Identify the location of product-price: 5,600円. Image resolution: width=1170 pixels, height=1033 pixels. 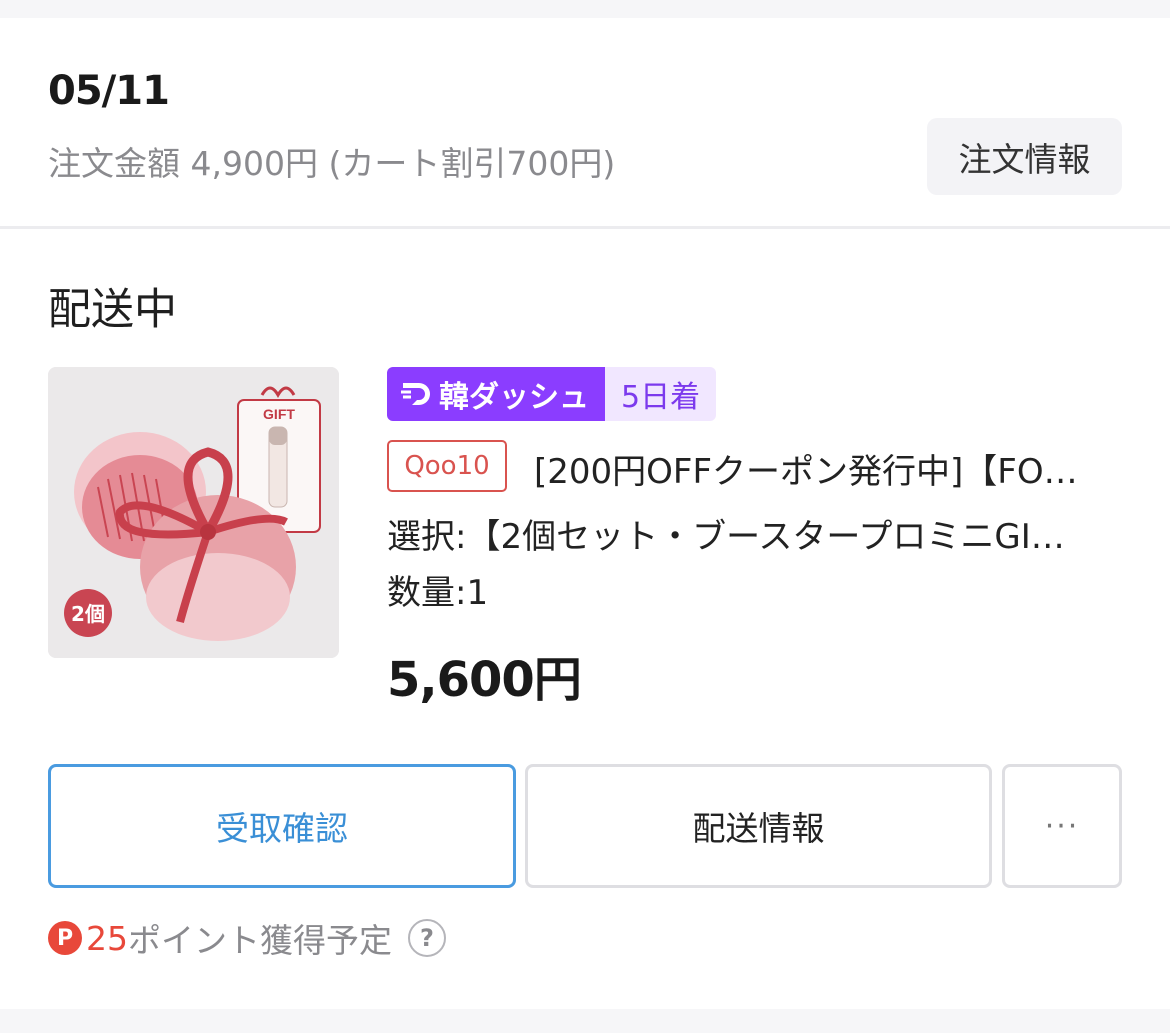
(484, 680).